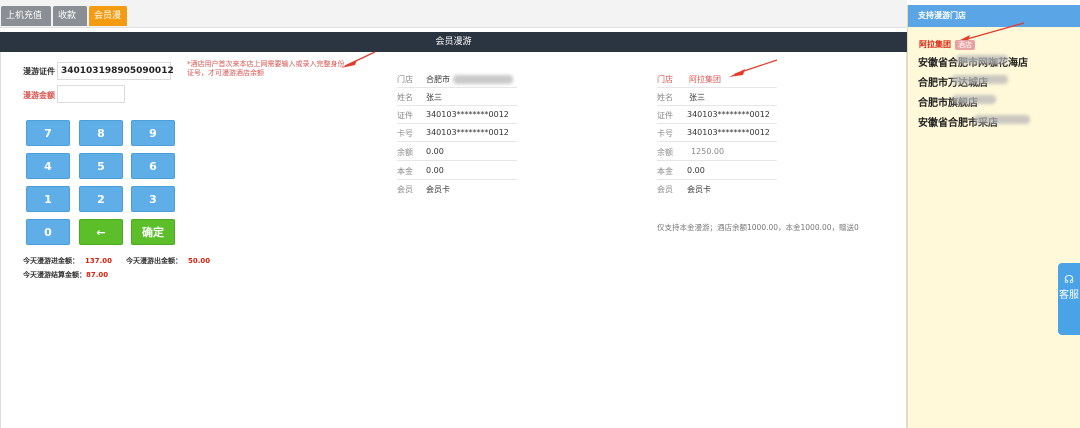 The image size is (1080, 428). Describe the element at coordinates (467, 114) in the screenshot. I see `left-id-value: 340103********0012` at that location.